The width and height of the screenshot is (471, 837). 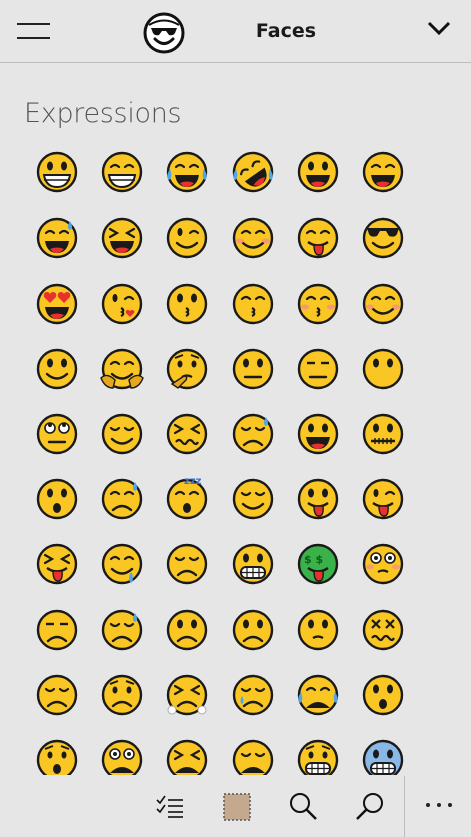 I want to click on toolbar-divider, so click(x=404, y=806).